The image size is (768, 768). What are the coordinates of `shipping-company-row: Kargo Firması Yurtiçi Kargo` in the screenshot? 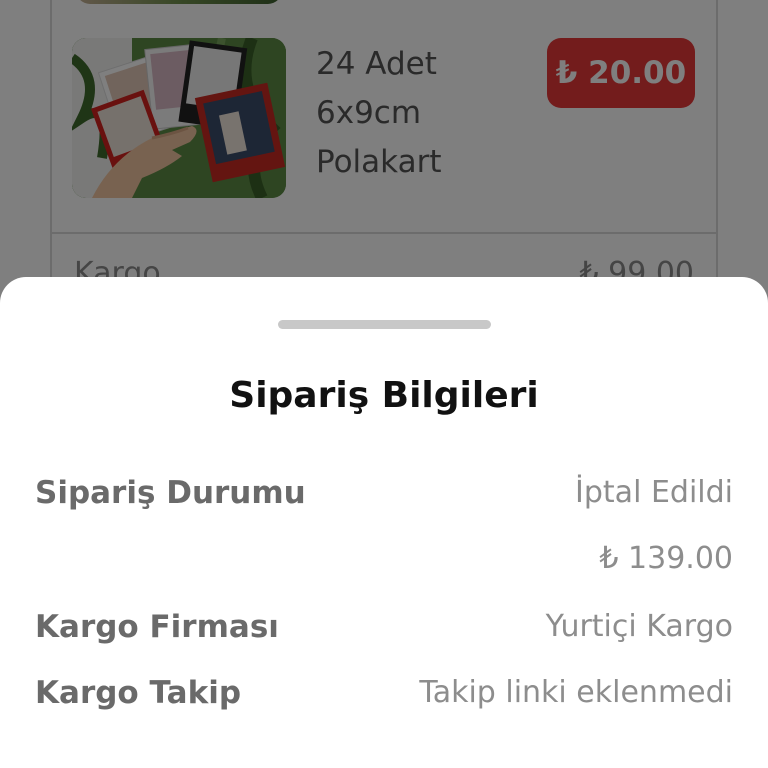 It's located at (384, 631).